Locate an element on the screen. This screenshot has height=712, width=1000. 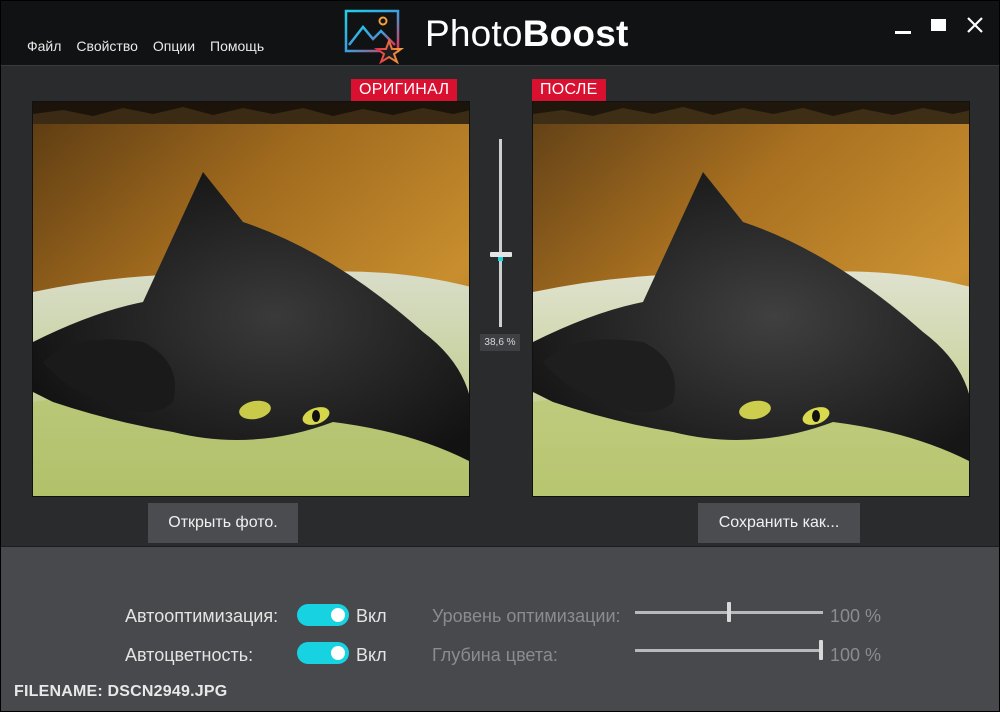
color-depth-value: 100 % is located at coordinates (856, 655).